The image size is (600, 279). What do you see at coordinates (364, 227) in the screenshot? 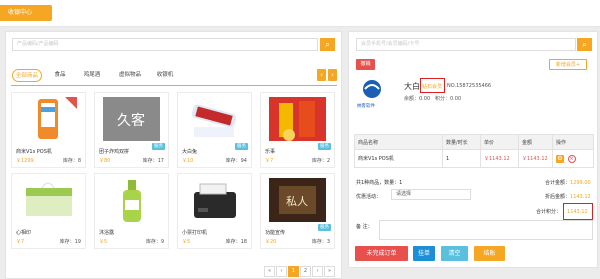
I see `remark-label: 备 注：` at bounding box center [364, 227].